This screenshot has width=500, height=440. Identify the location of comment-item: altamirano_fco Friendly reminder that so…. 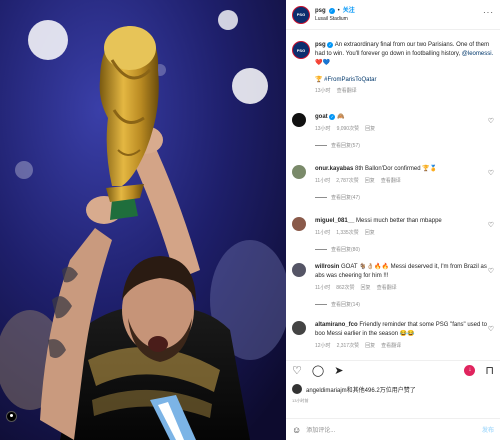
(393, 335).